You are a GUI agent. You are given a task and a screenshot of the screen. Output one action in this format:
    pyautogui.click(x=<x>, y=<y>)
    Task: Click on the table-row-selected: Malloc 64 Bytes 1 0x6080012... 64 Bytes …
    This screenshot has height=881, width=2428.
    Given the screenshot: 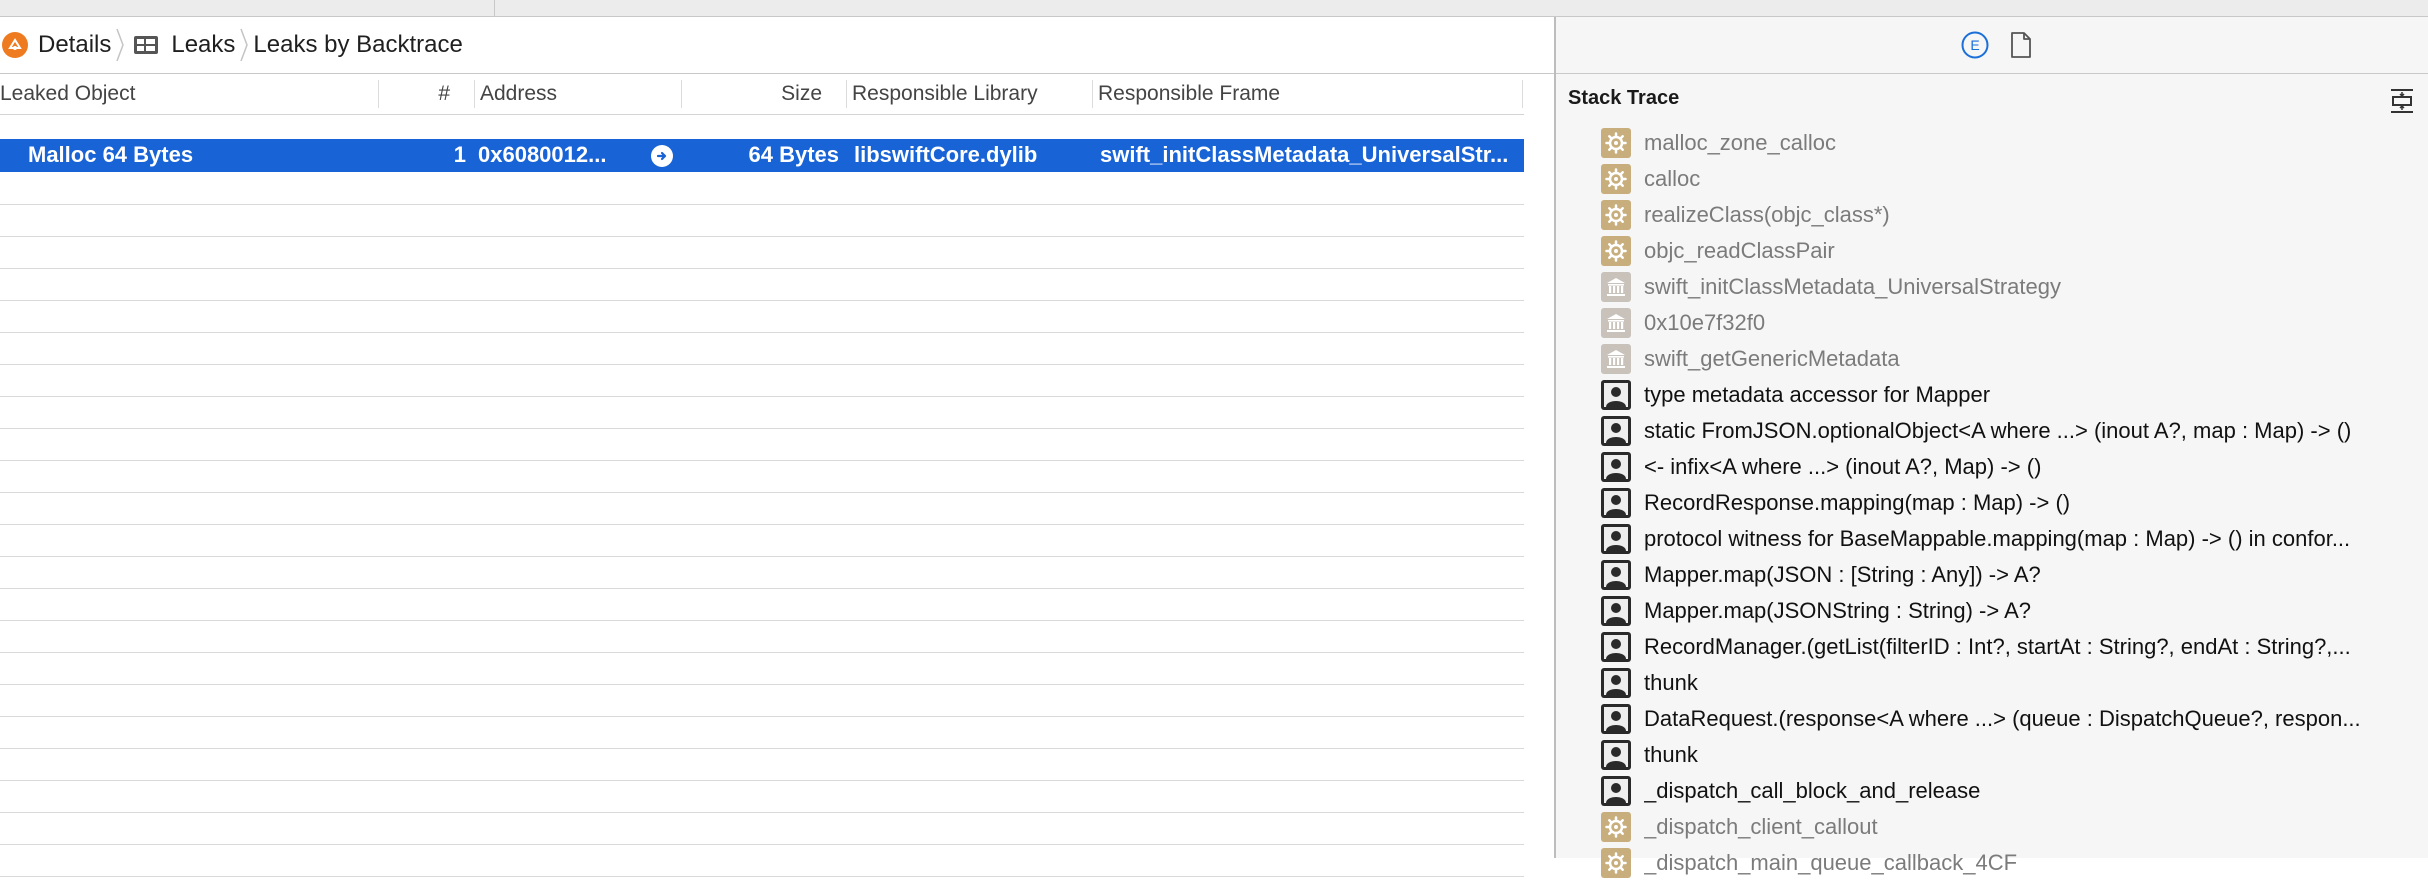 What is the action you would take?
    pyautogui.click(x=762, y=155)
    